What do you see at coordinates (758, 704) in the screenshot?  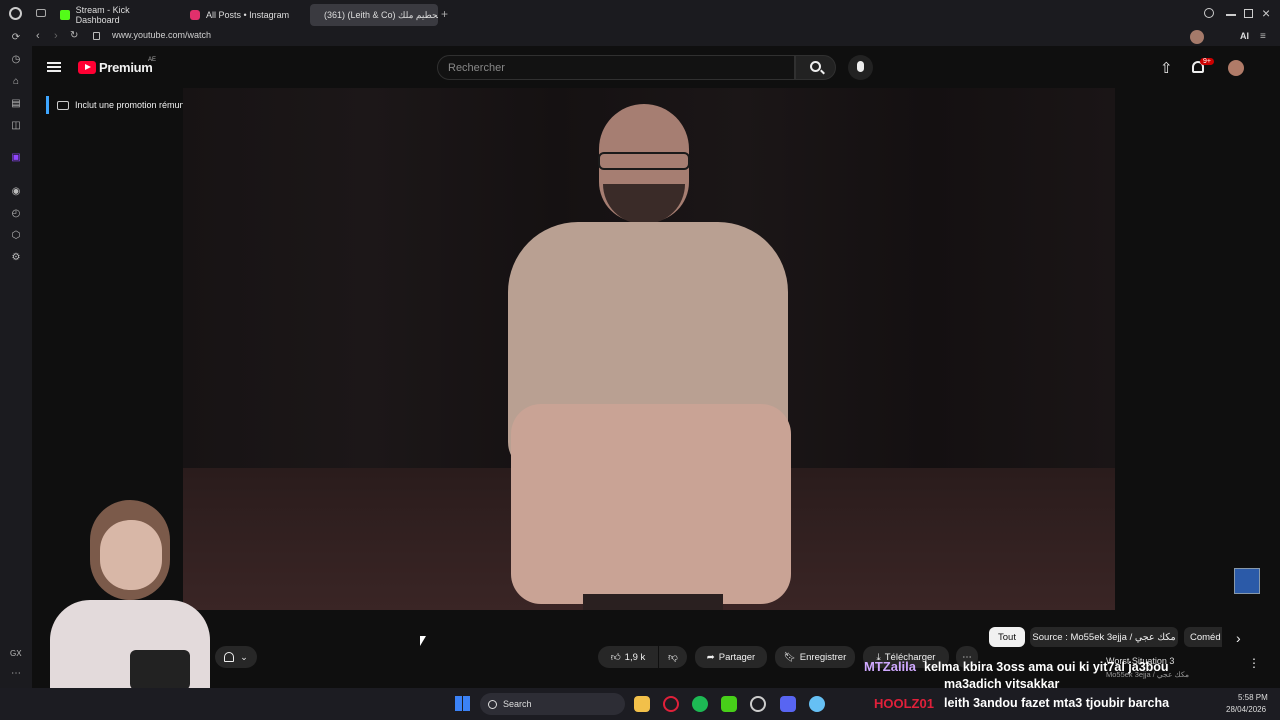 I see `obs-icon` at bounding box center [758, 704].